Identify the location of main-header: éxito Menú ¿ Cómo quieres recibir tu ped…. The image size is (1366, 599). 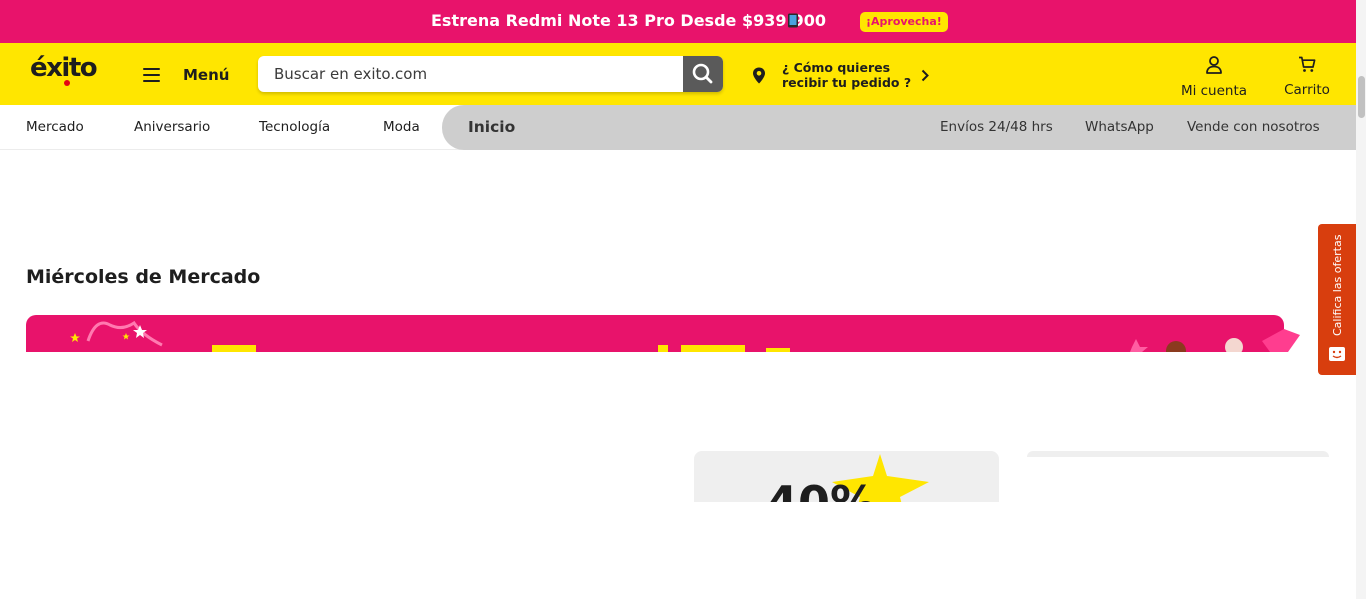
(678, 74).